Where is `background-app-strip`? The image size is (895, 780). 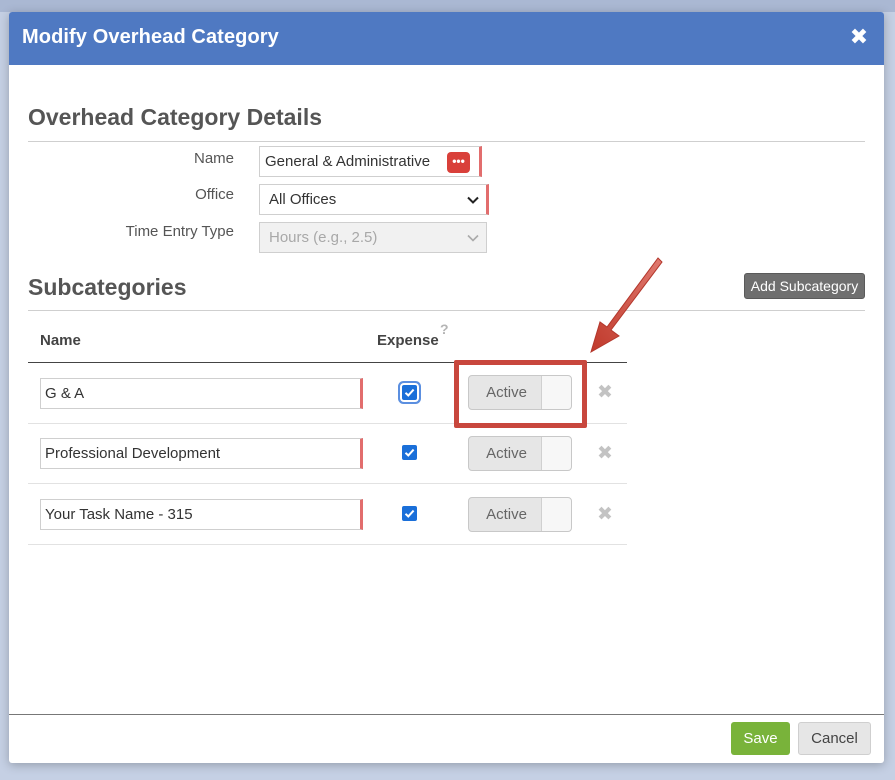 background-app-strip is located at coordinates (447, 6).